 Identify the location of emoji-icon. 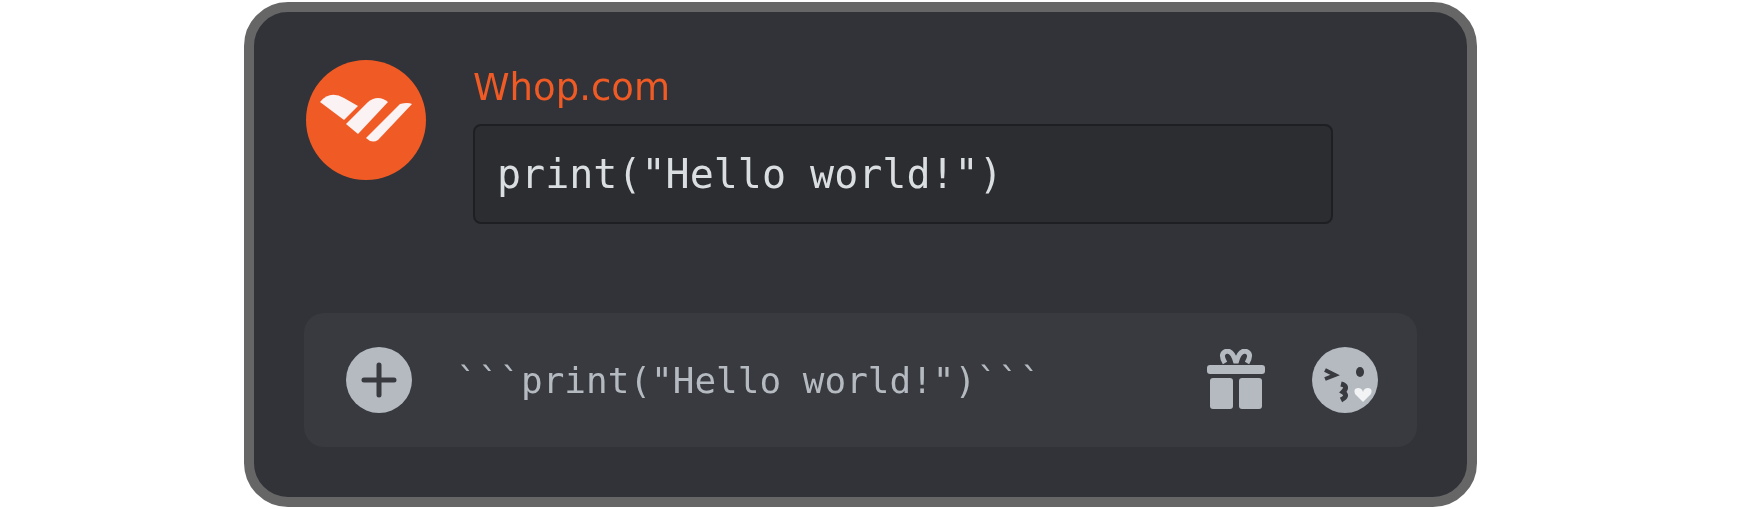
(1345, 380).